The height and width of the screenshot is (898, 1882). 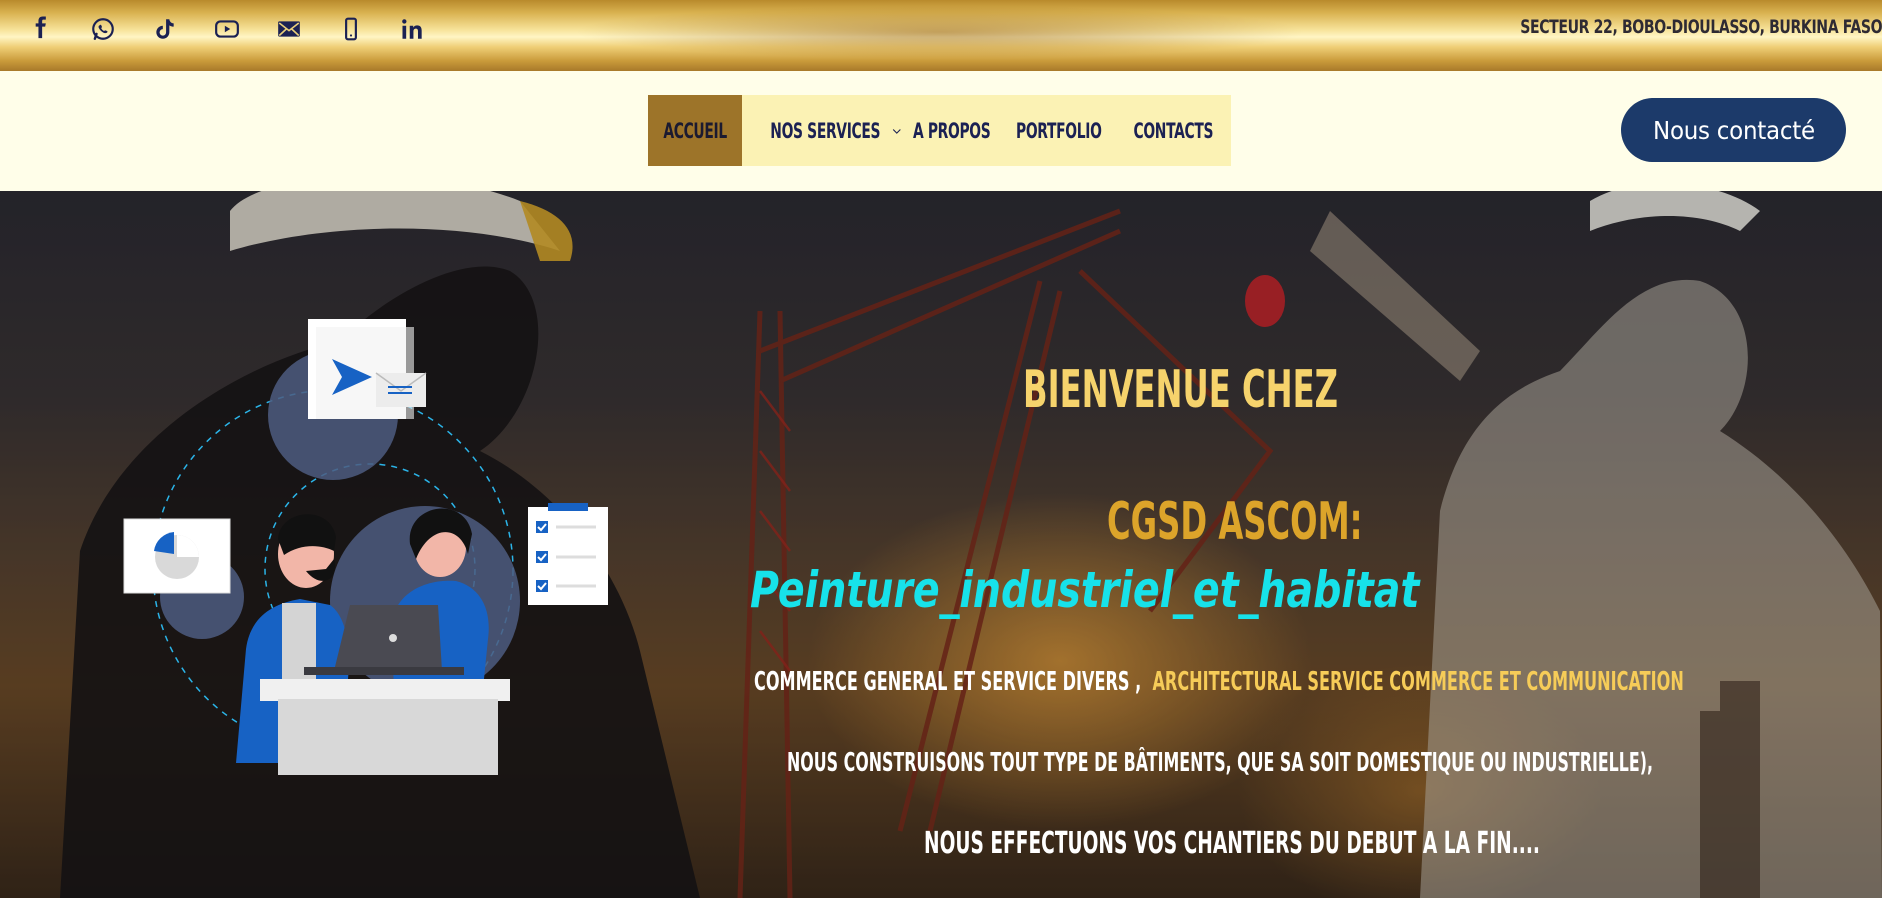 I want to click on contact-us-label: Nous contacté, so click(x=1733, y=130).